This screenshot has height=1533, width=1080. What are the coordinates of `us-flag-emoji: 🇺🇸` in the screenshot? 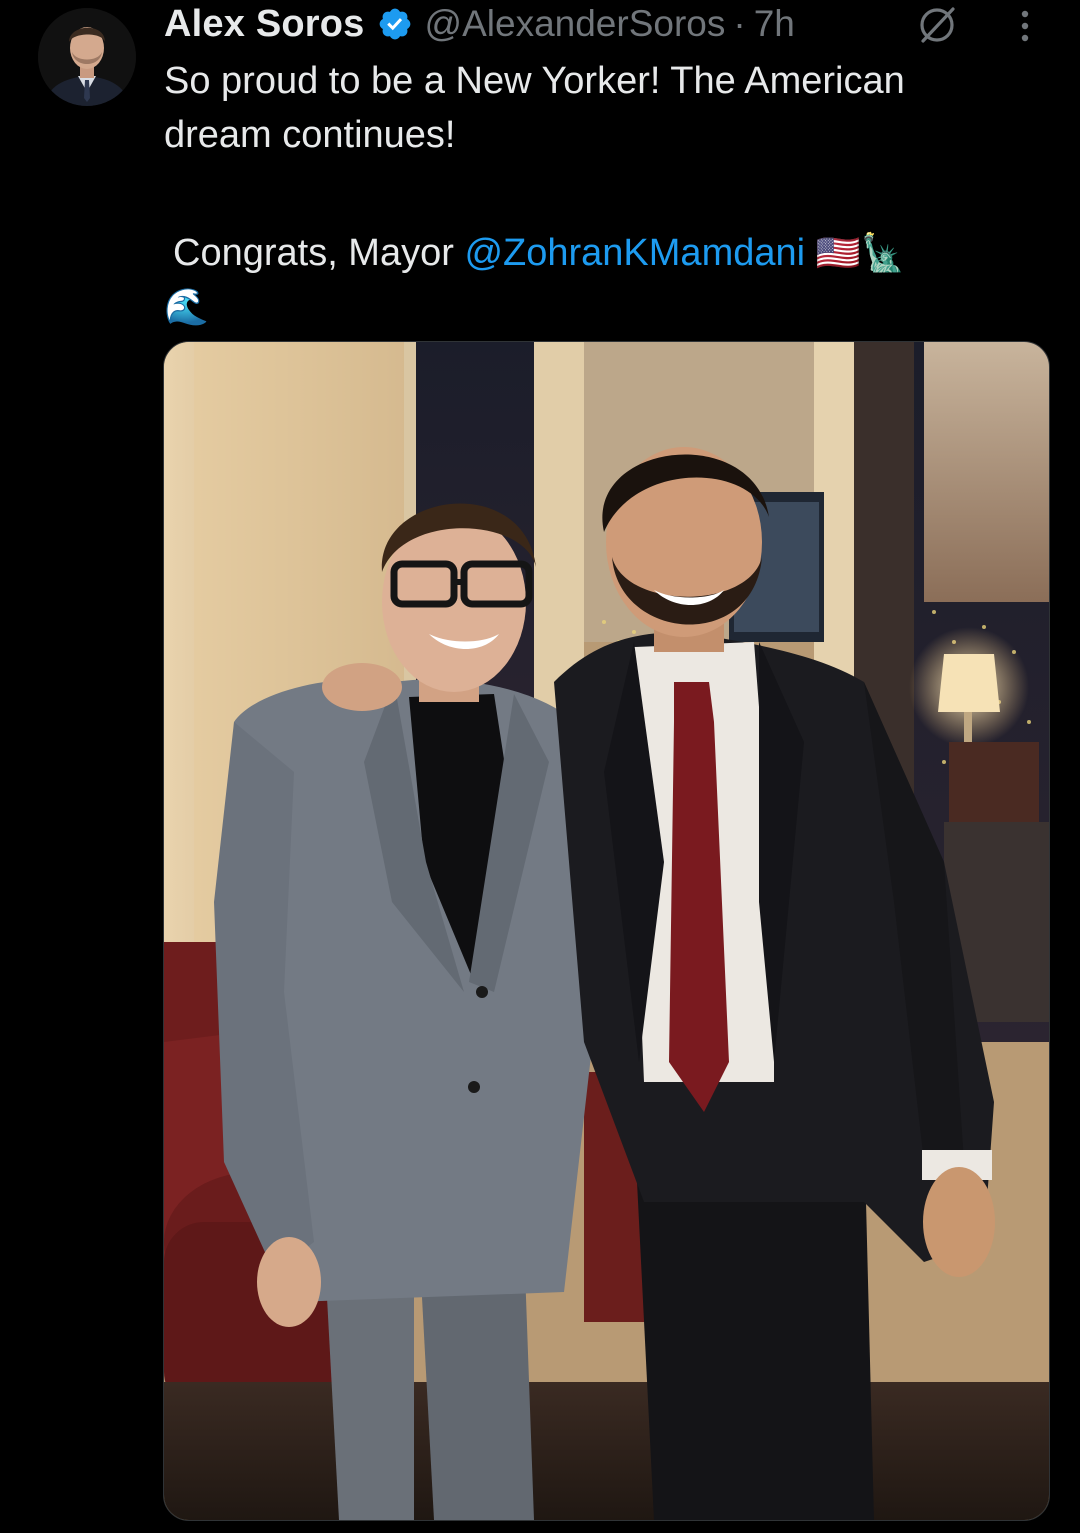 It's located at (838, 252).